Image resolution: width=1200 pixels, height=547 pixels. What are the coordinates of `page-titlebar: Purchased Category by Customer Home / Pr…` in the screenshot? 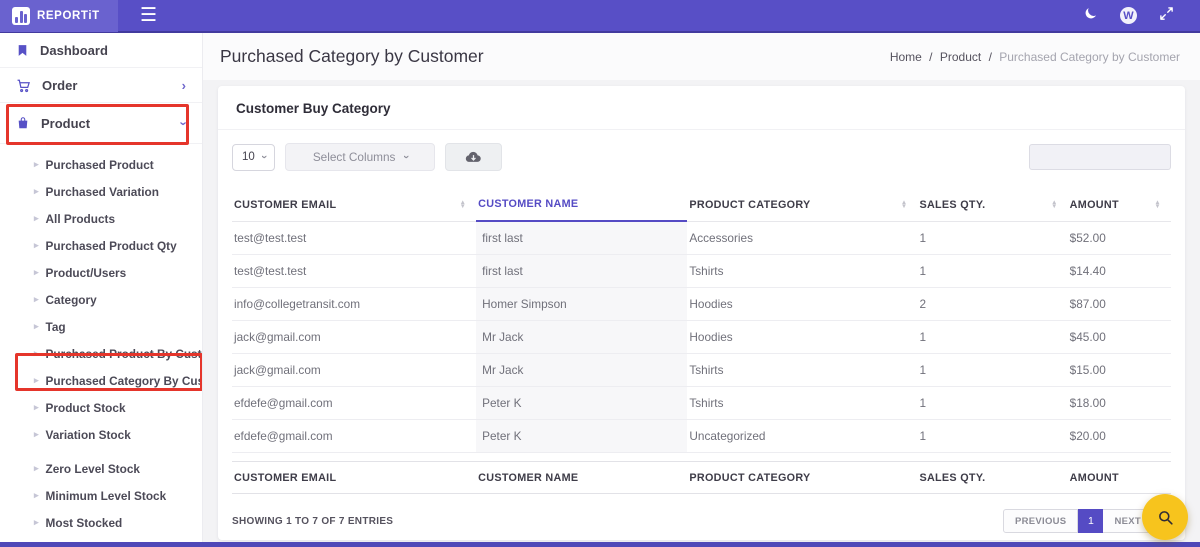 It's located at (701, 56).